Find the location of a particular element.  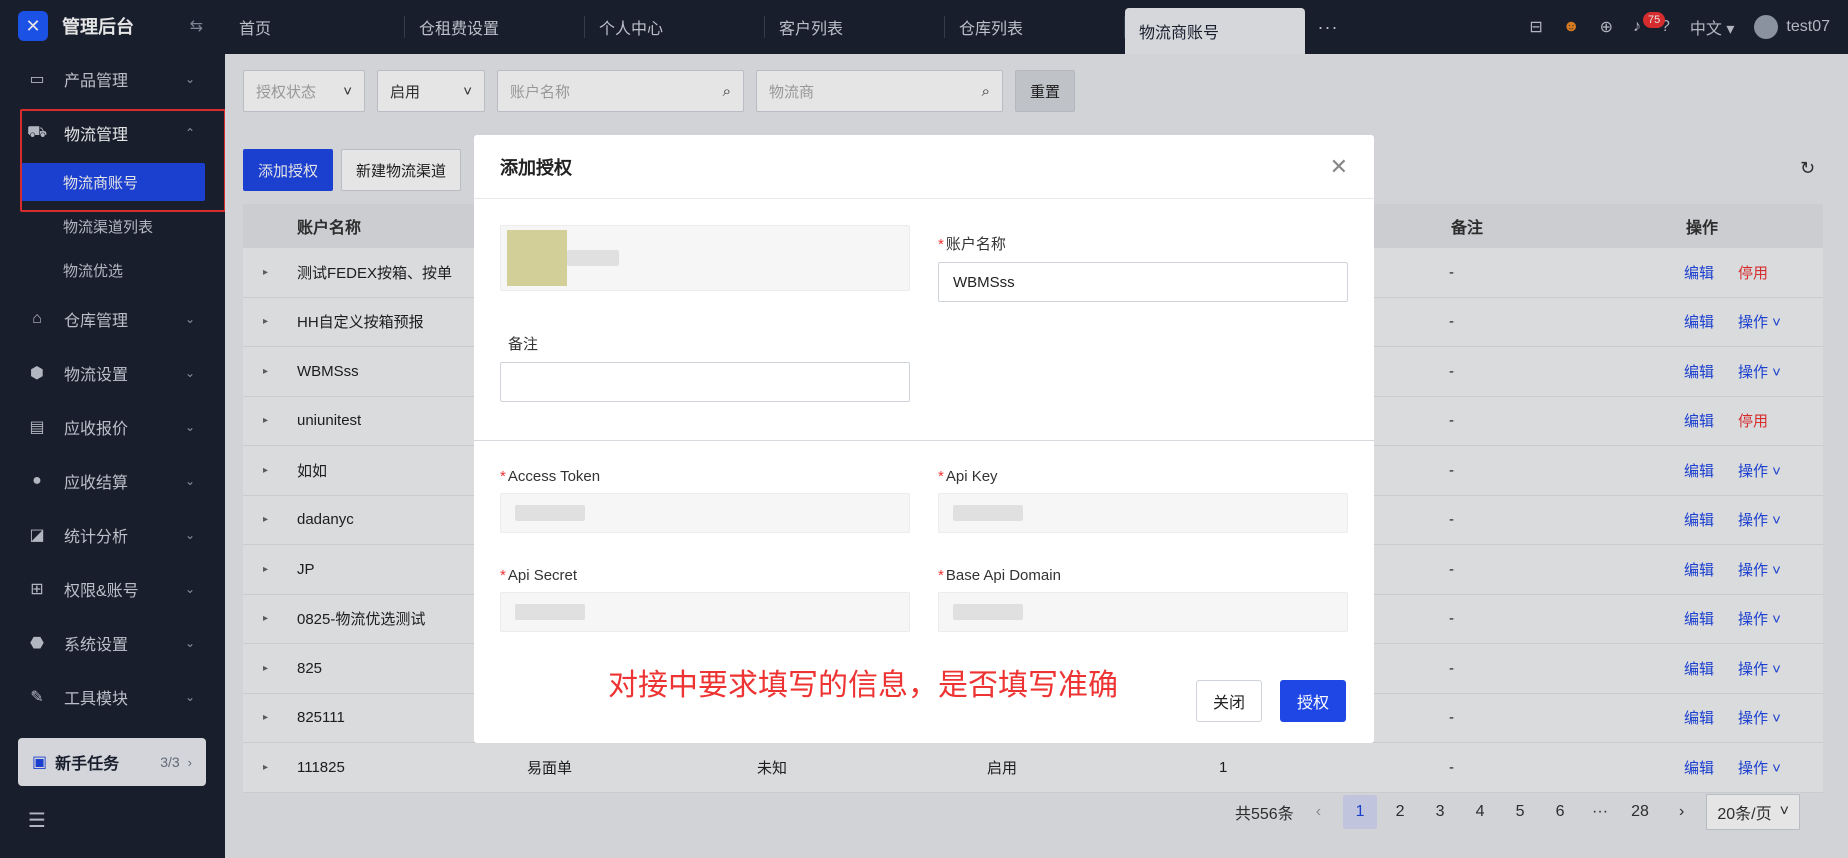

base-api-domain-field: * Base Api Domain is located at coordinates (1143, 599).